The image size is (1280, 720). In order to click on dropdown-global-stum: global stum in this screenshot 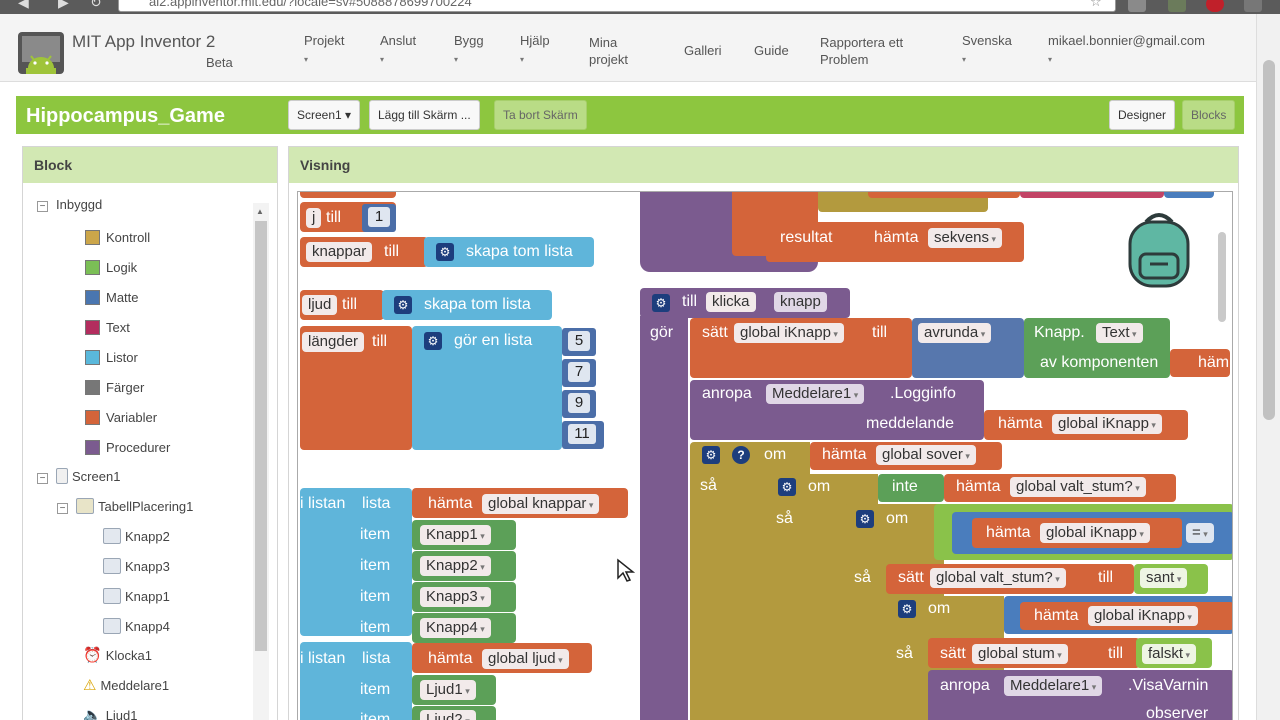, I will do `click(1020, 654)`.